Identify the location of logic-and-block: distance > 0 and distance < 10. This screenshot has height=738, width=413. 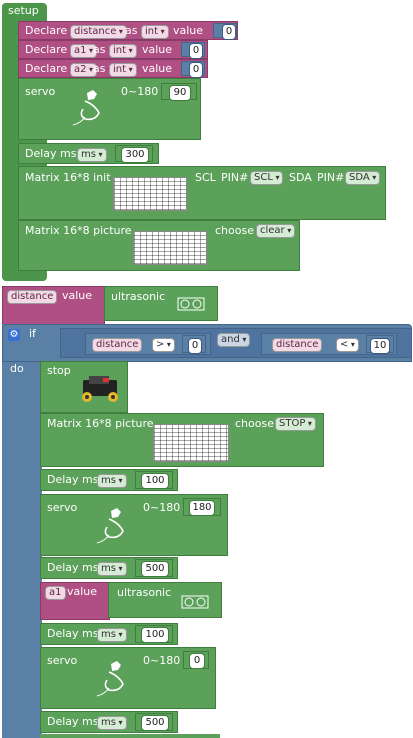
(236, 343).